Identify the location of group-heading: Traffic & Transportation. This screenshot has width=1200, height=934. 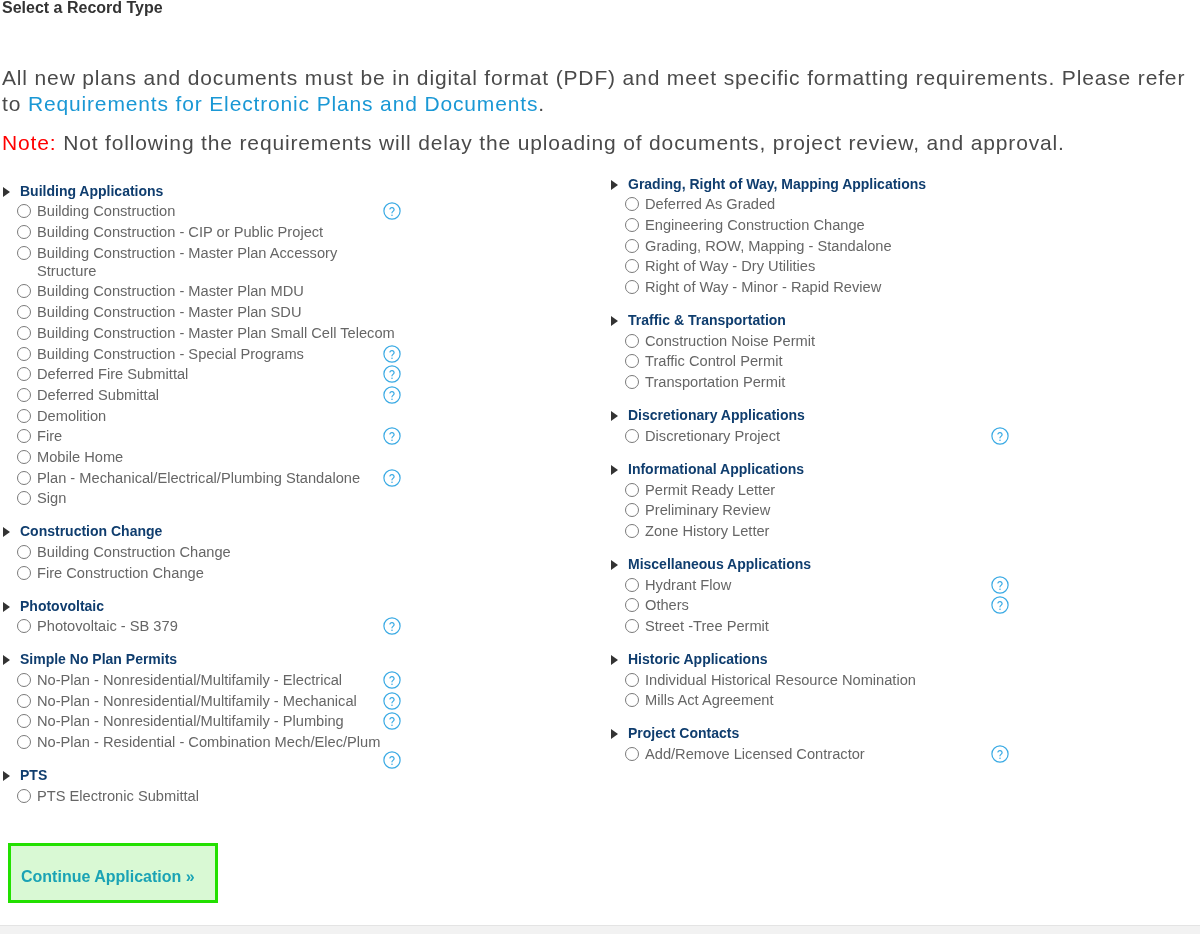
(707, 320).